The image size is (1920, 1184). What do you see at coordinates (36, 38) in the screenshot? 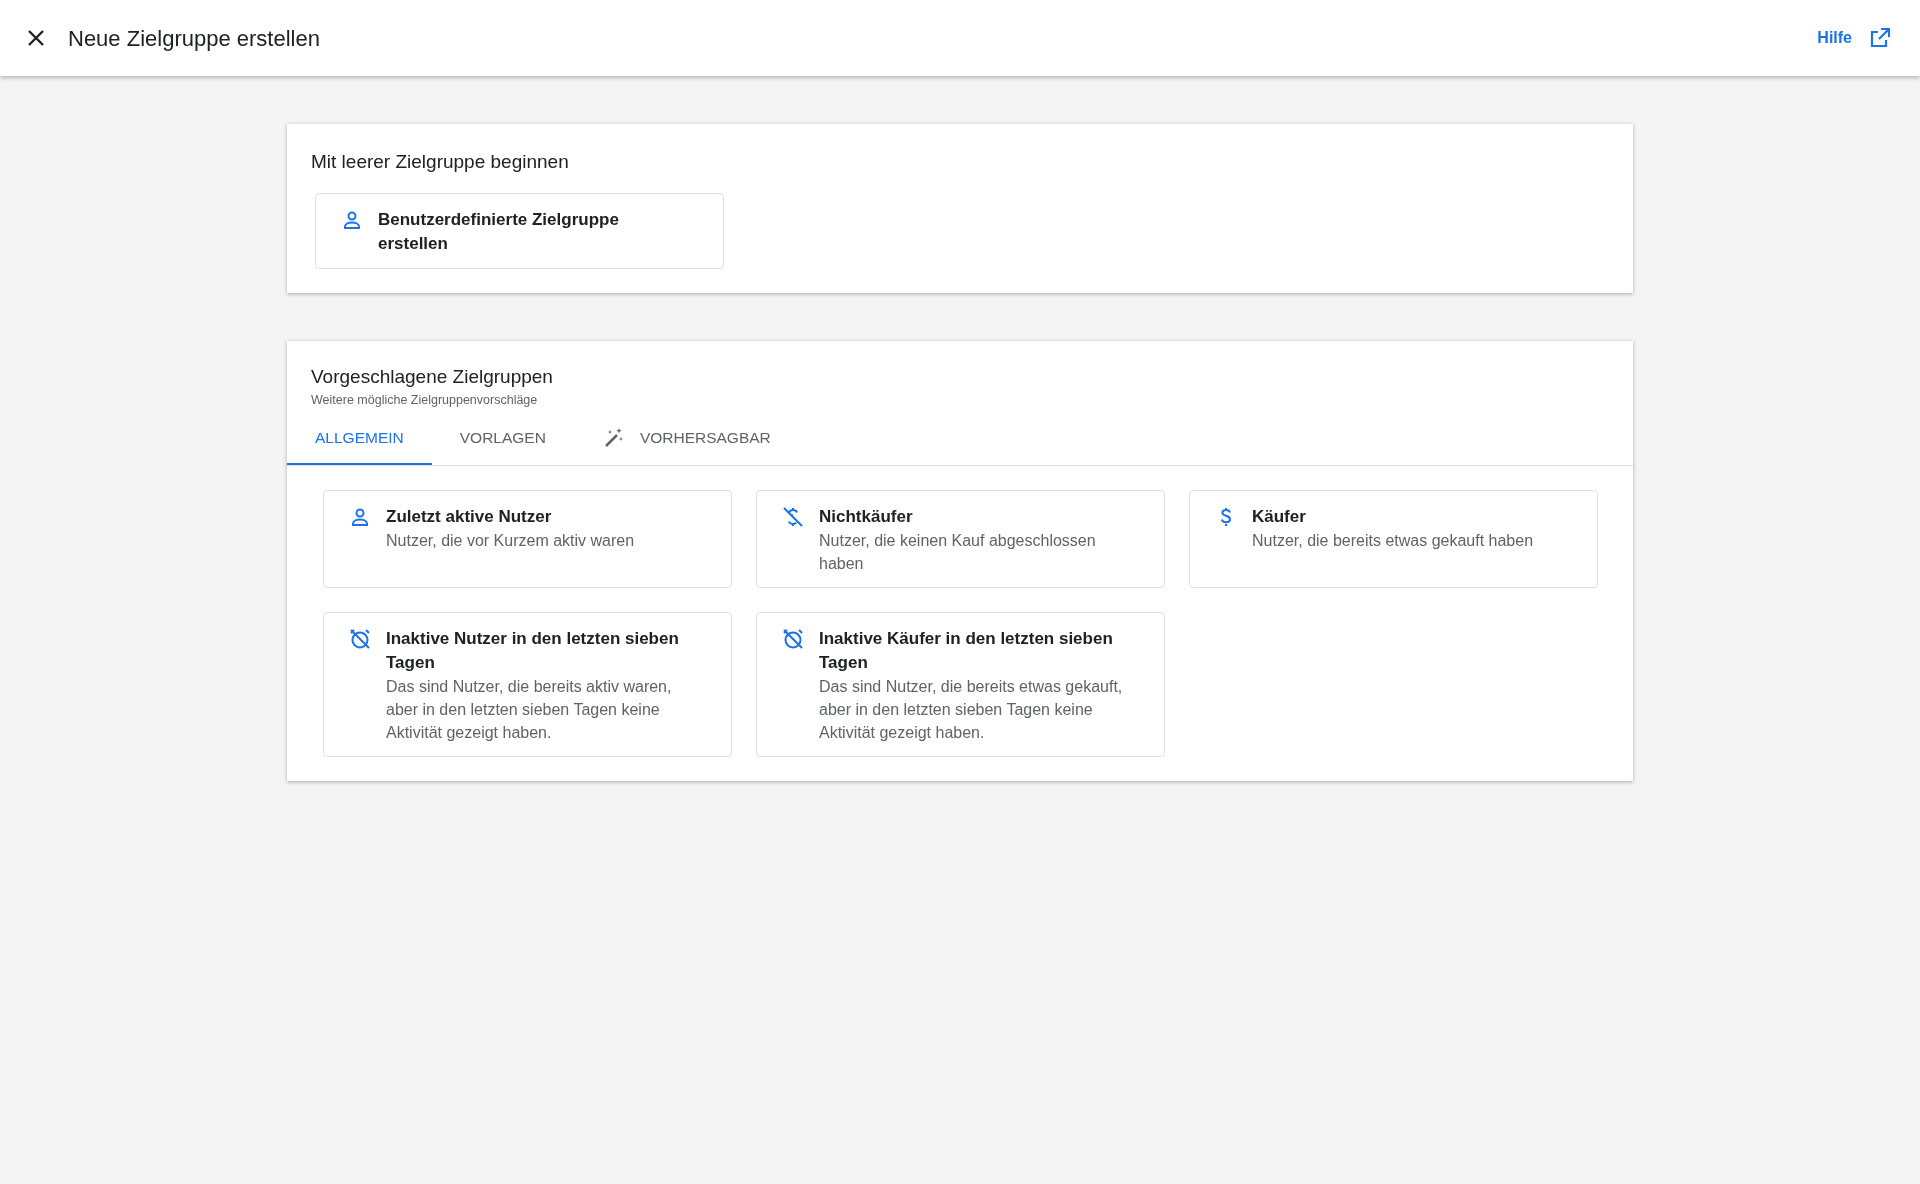
I see `close-icon` at bounding box center [36, 38].